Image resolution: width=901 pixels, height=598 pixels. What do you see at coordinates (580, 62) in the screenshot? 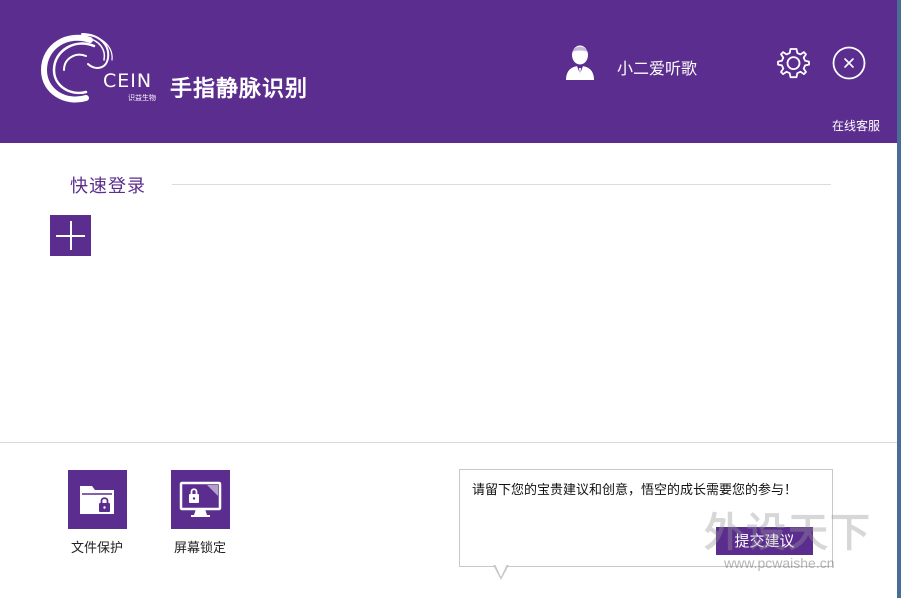
I see `user-avatar-icon` at bounding box center [580, 62].